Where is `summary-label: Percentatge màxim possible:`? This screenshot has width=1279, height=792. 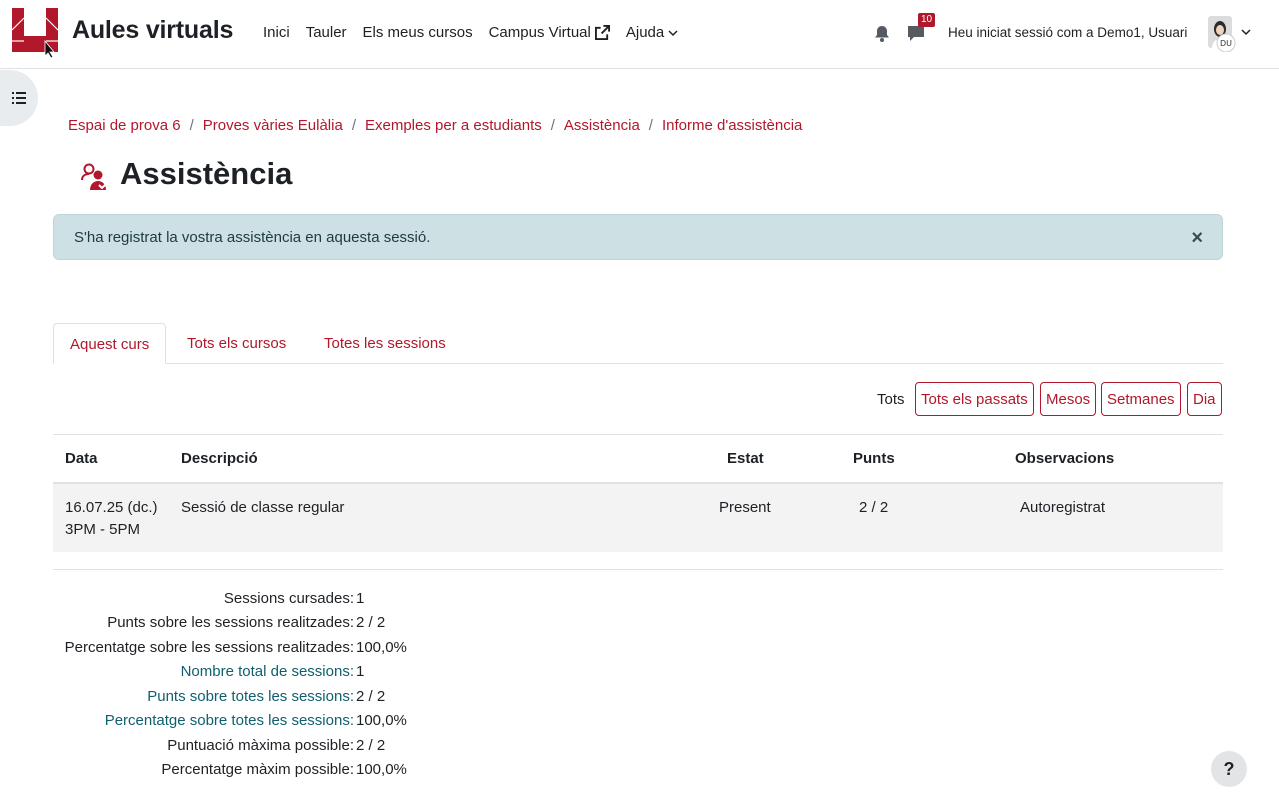 summary-label: Percentatge màxim possible: is located at coordinates (257, 769).